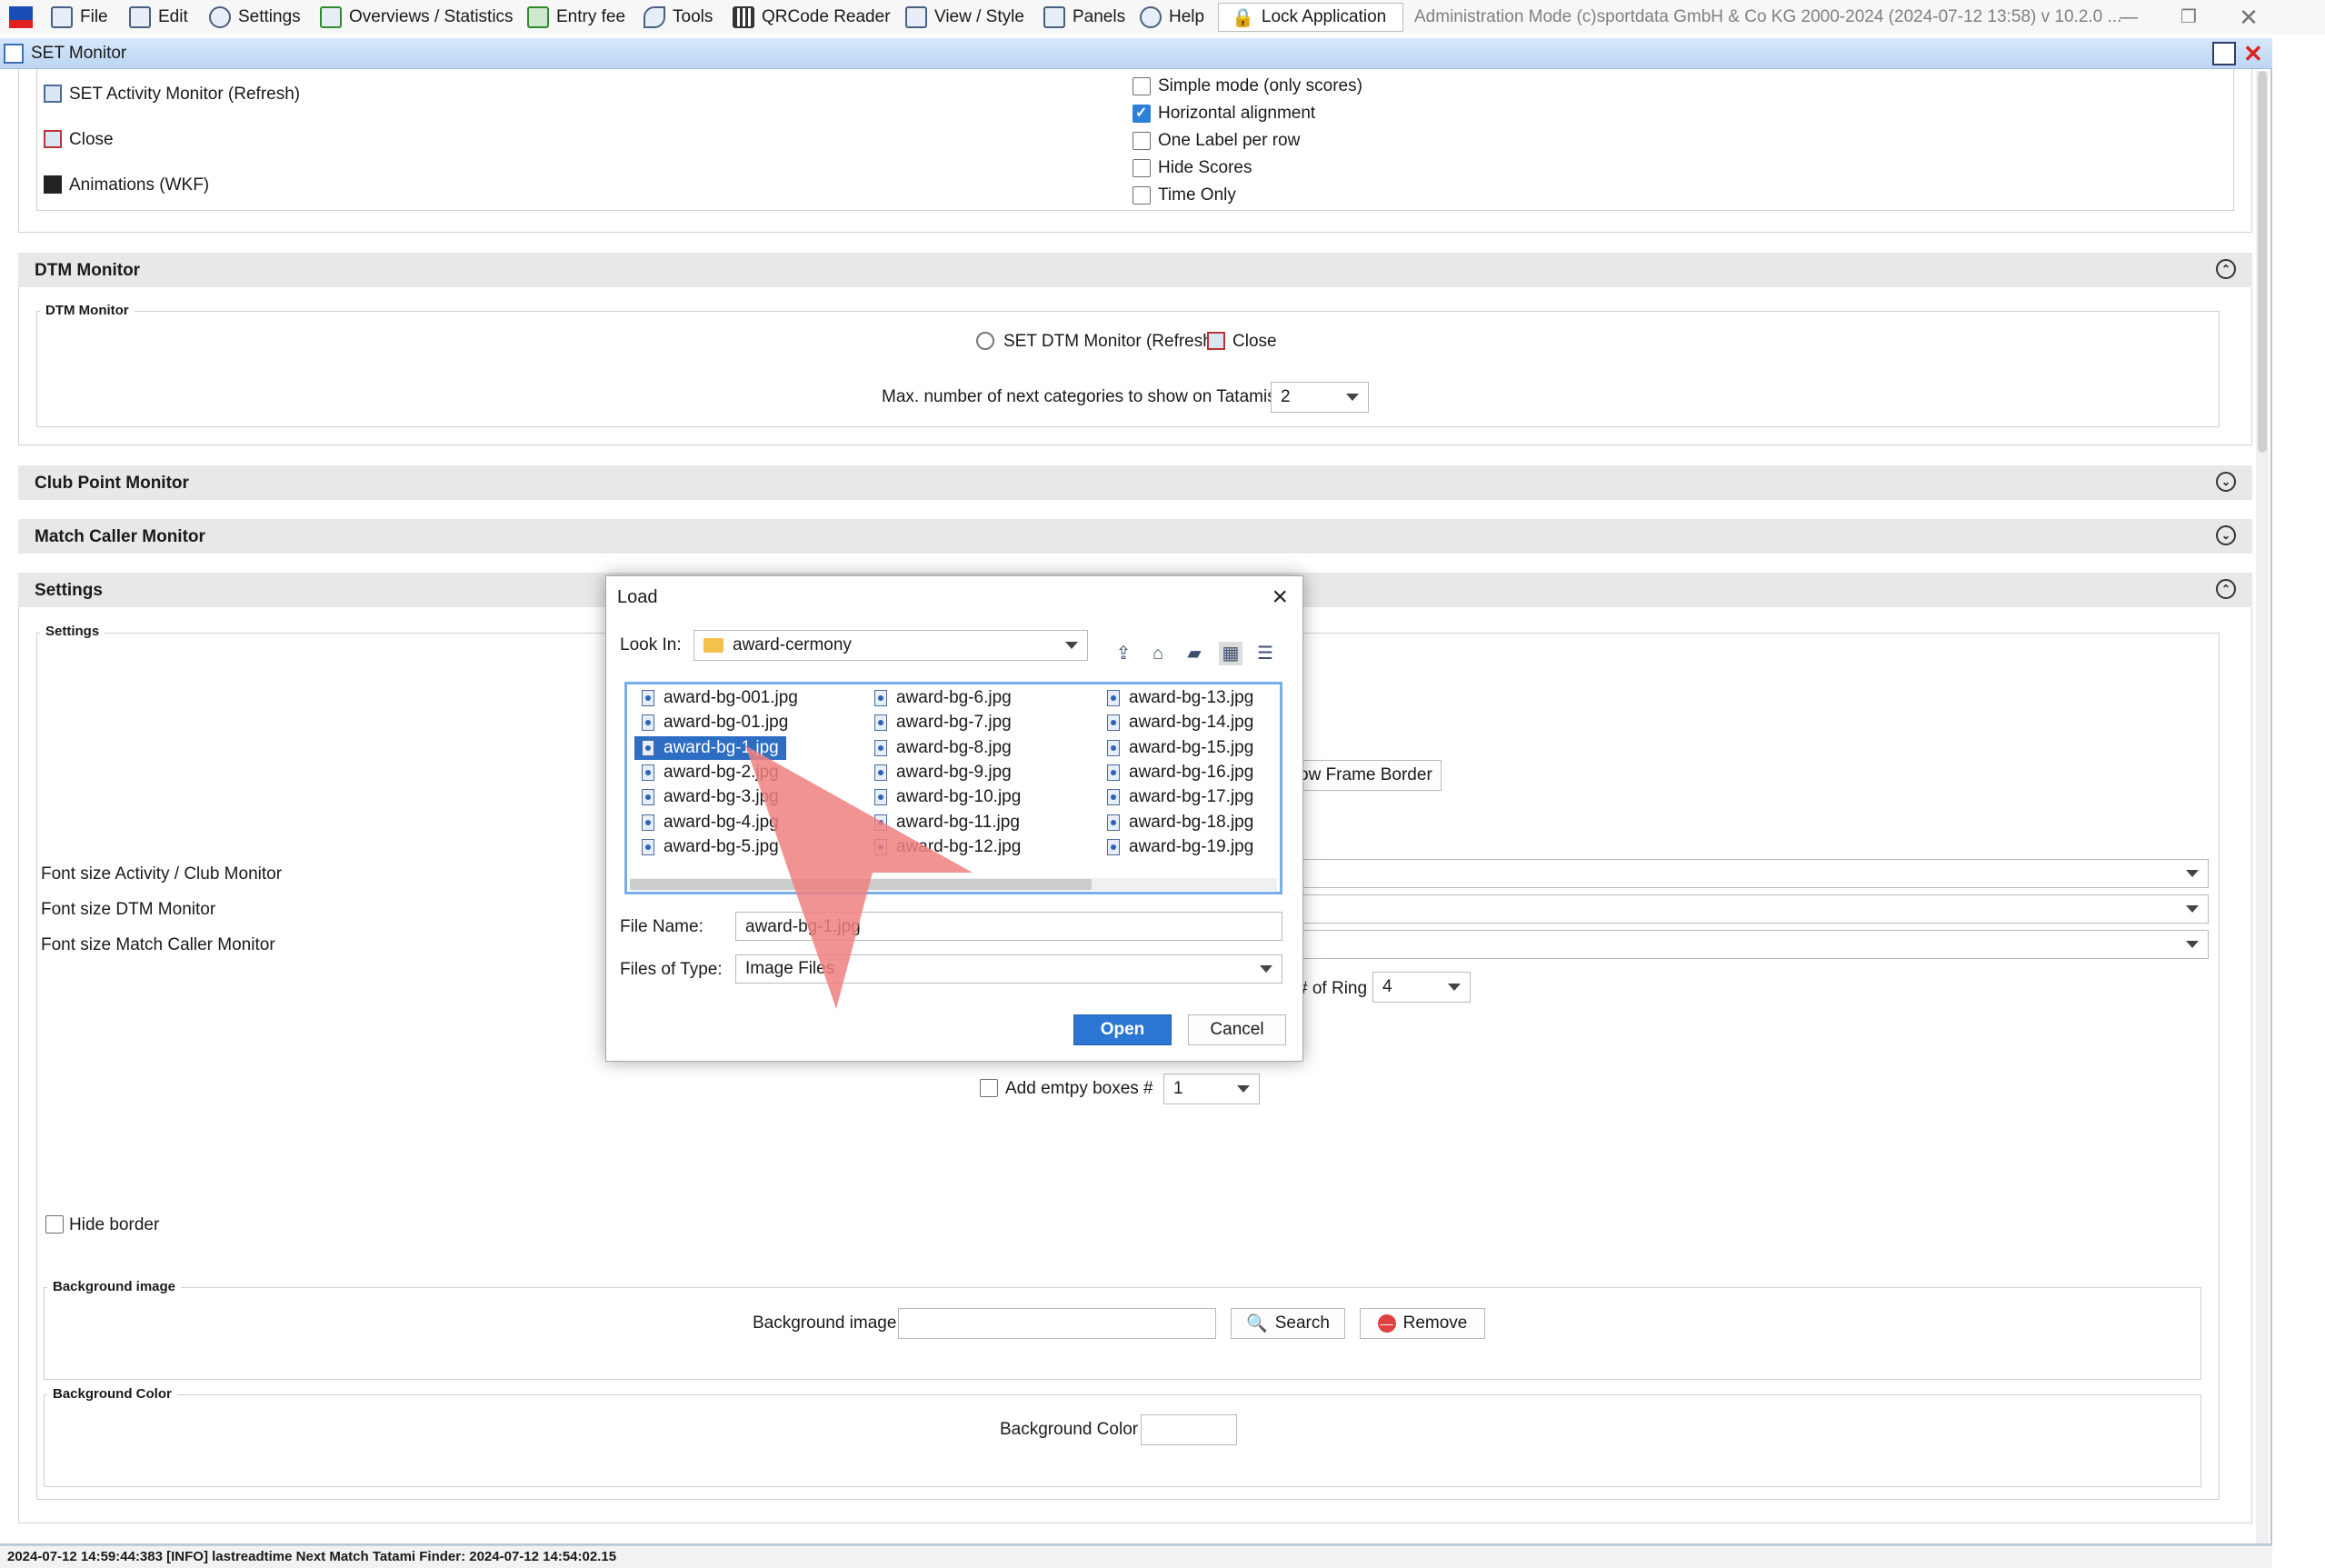 The image size is (2325, 1568). I want to click on frame-restore-icon, so click(2224, 54).